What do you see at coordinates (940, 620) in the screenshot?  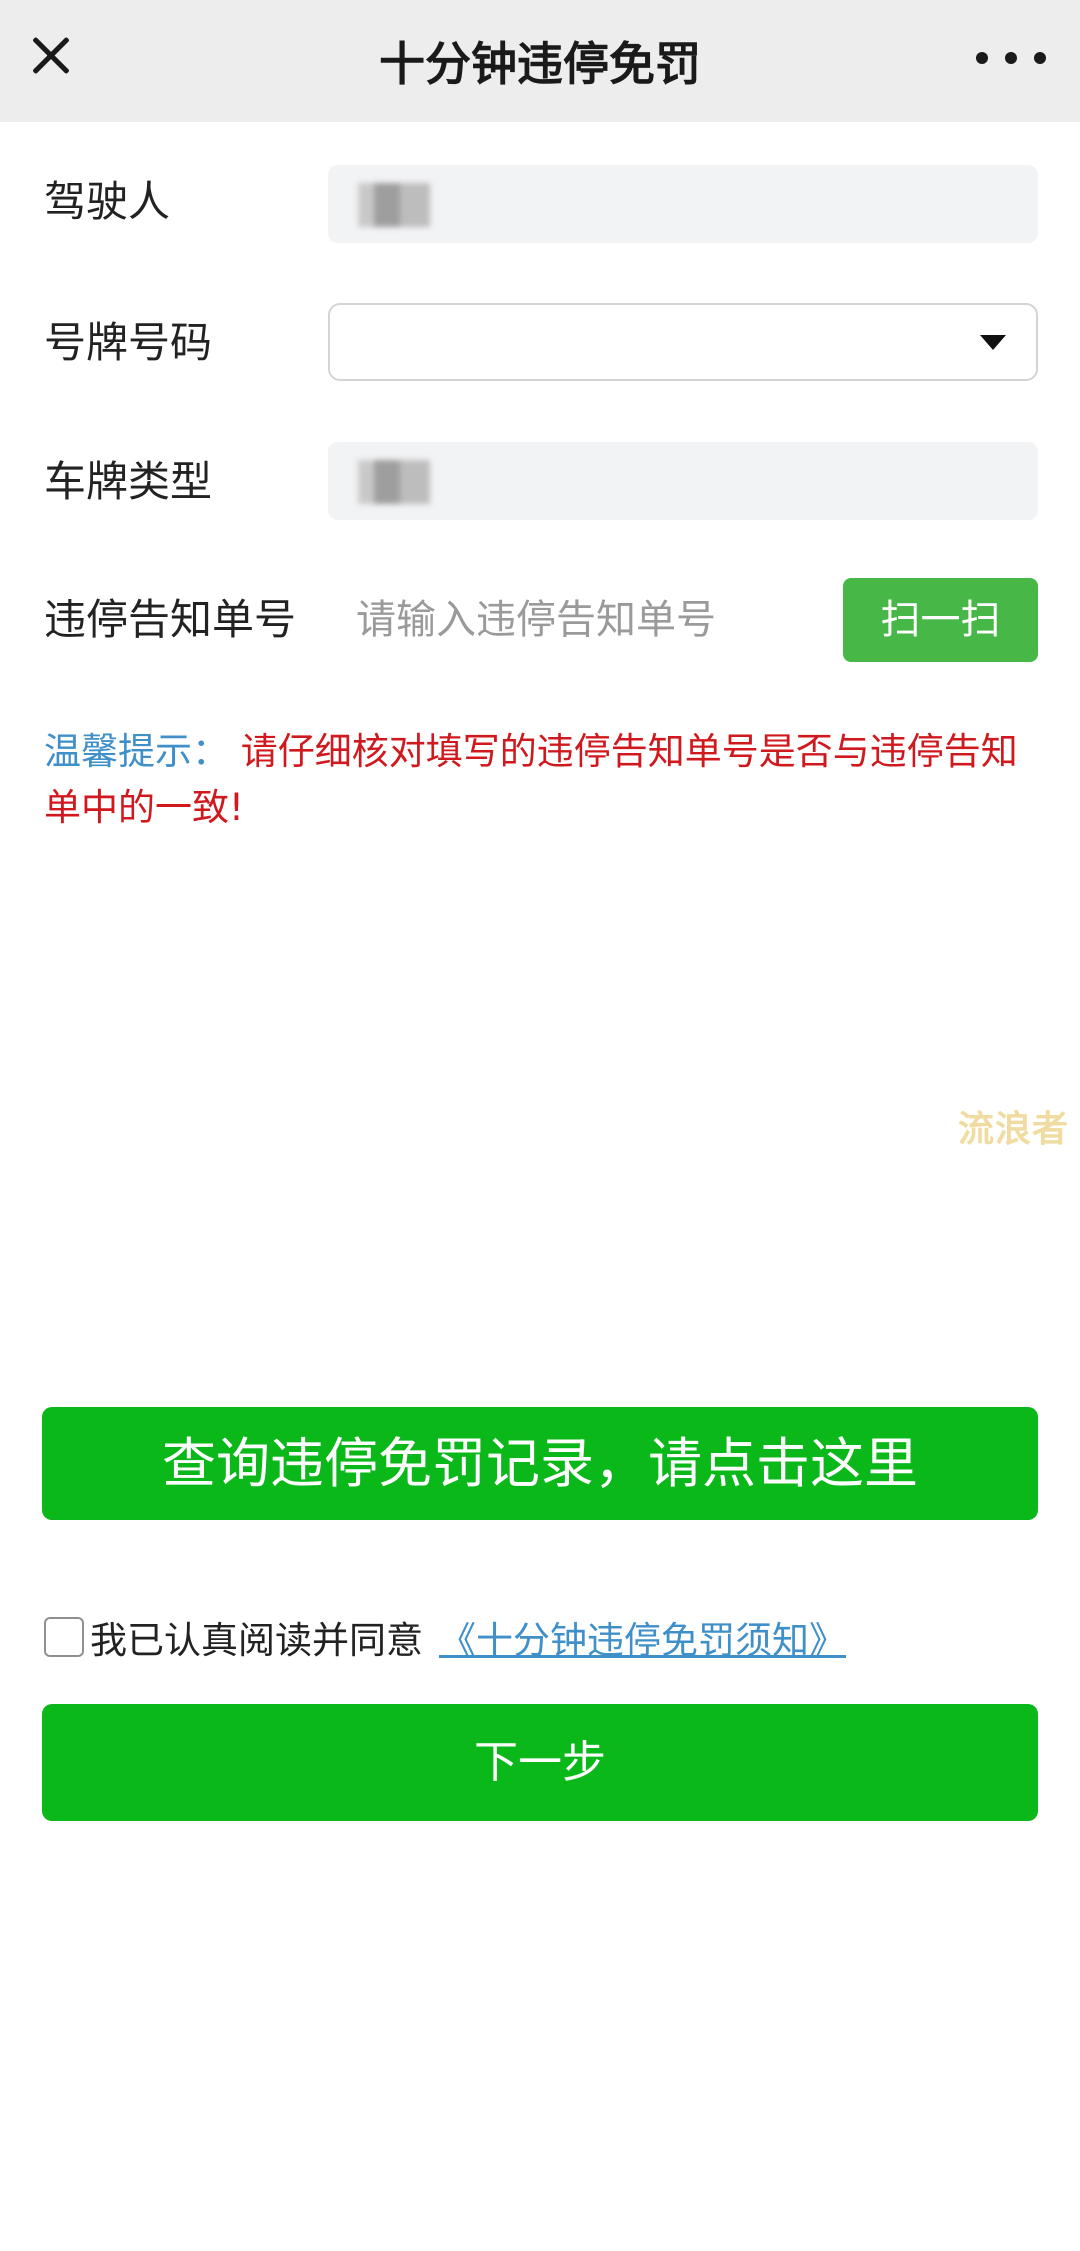 I see `scan-button: 扫一扫` at bounding box center [940, 620].